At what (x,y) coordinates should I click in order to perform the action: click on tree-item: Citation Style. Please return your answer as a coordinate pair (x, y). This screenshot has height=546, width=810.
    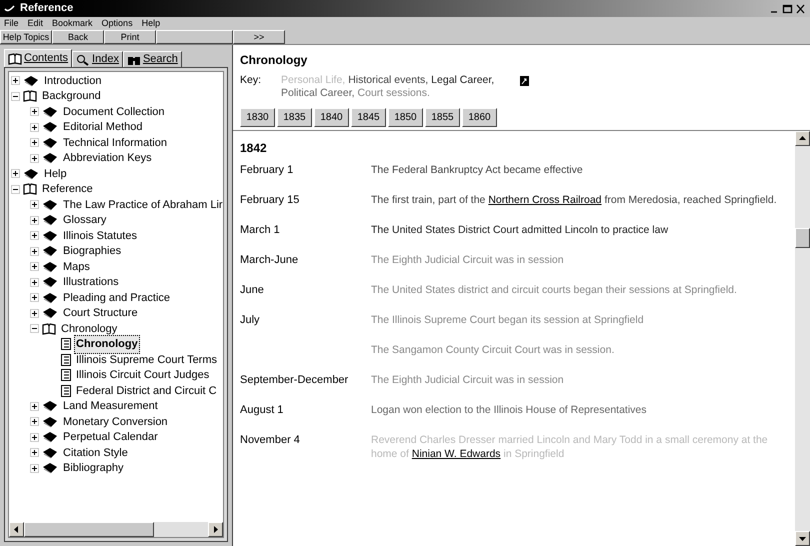
    Looking at the image, I should click on (95, 453).